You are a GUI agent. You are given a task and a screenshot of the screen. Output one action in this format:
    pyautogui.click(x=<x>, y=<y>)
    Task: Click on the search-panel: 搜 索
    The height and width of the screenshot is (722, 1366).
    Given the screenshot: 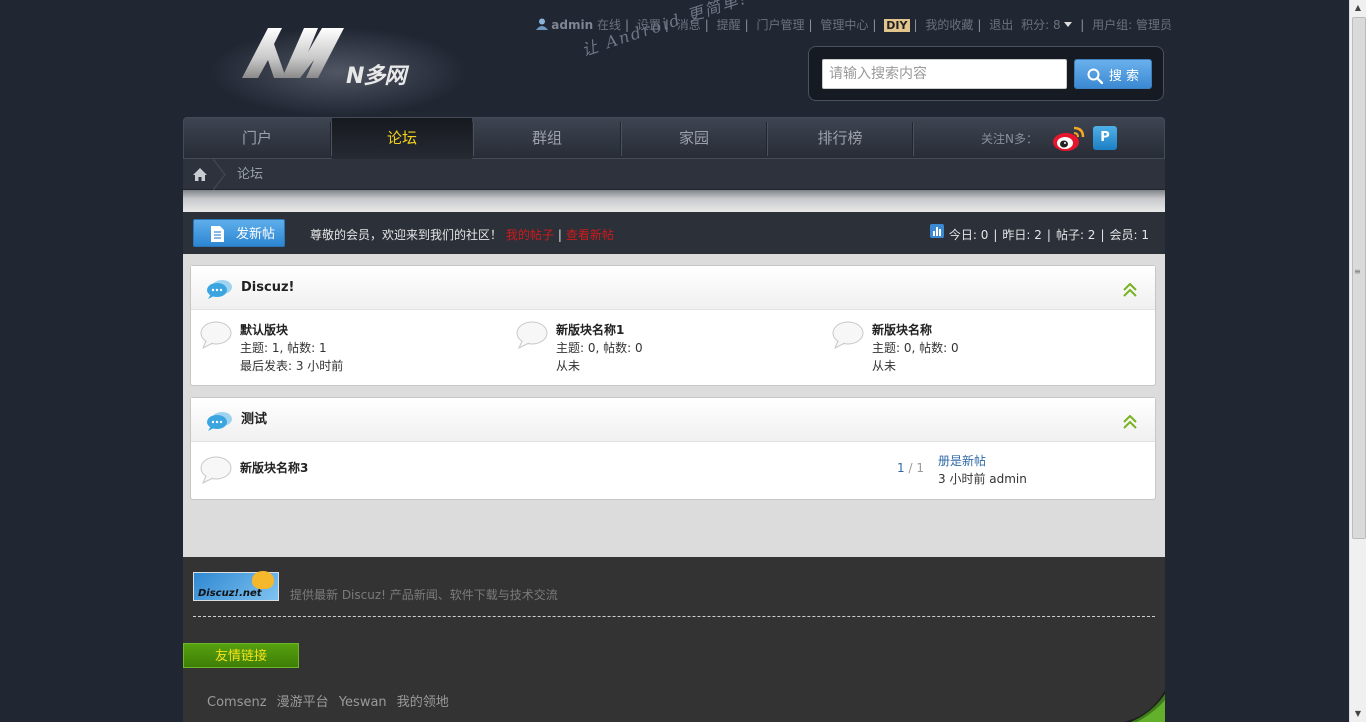 What is the action you would take?
    pyautogui.click(x=986, y=73)
    